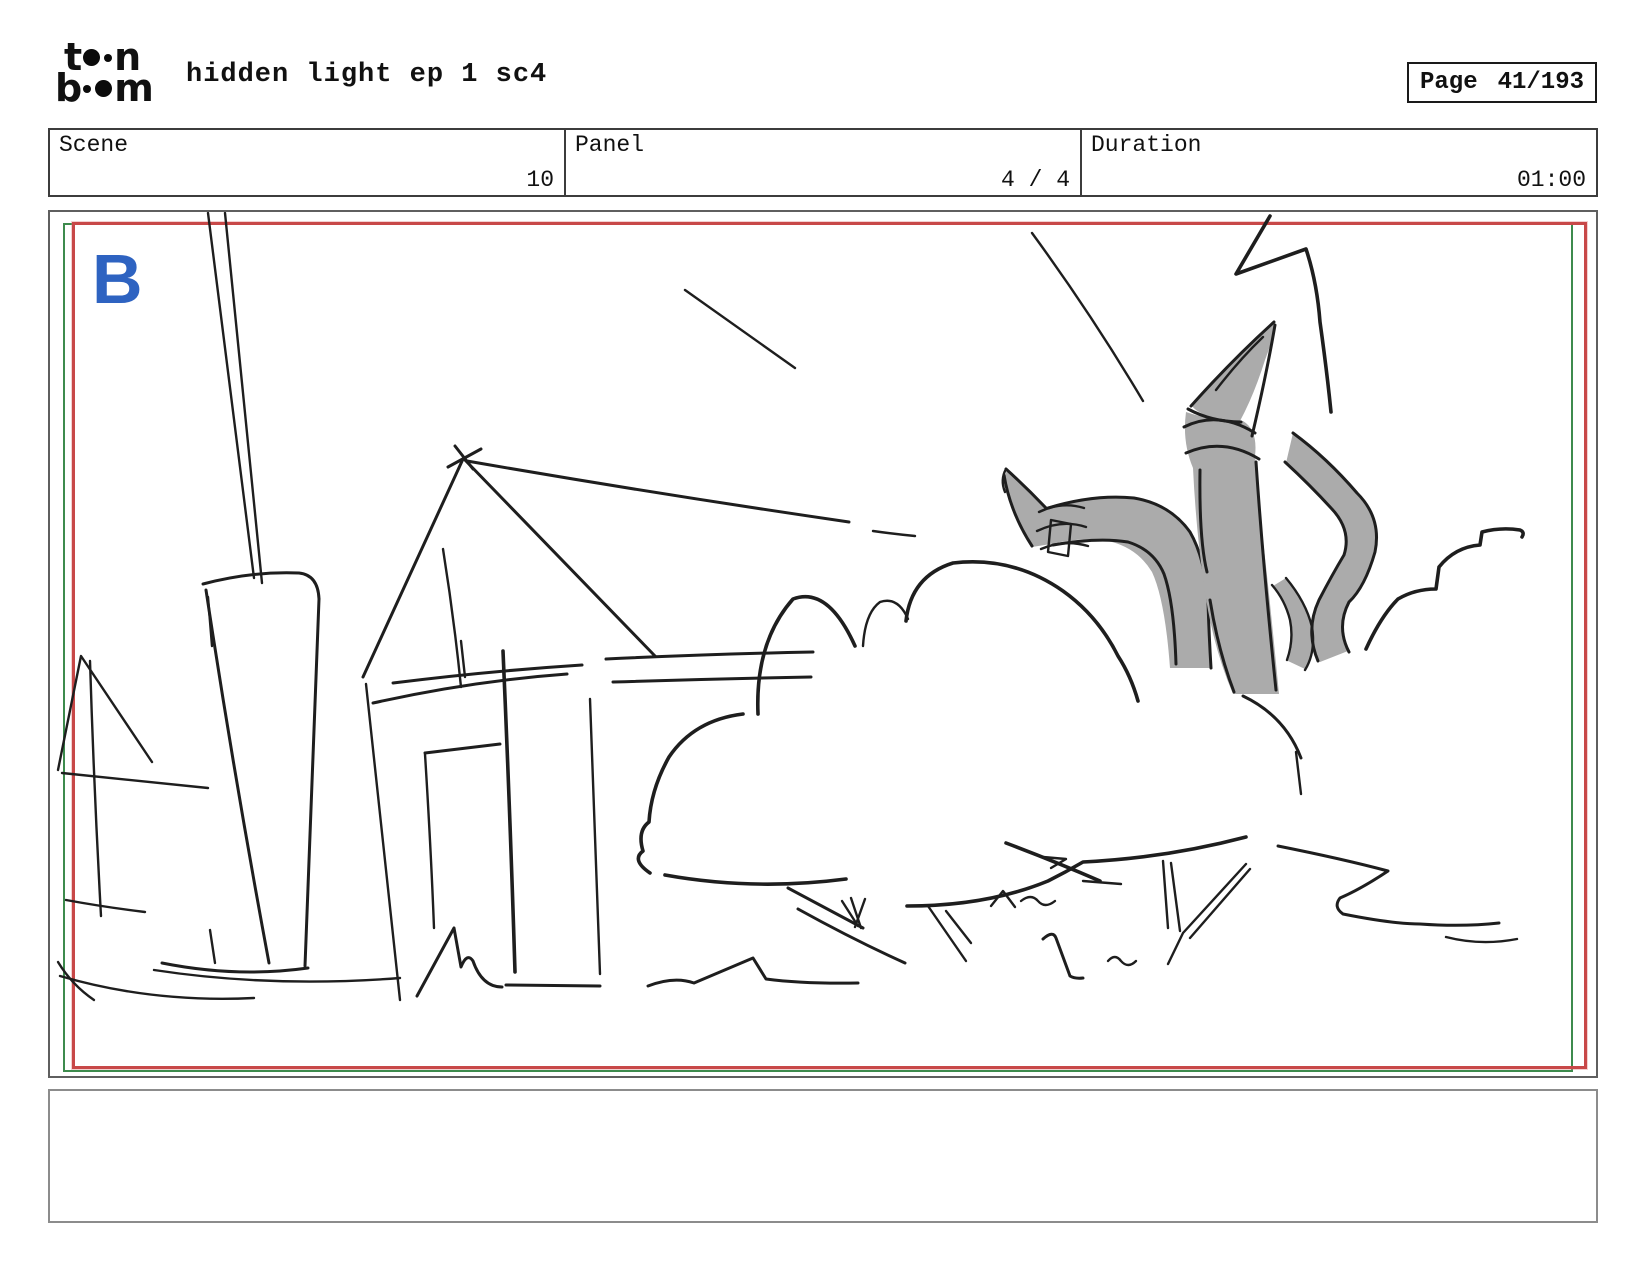 The width and height of the screenshot is (1650, 1275). I want to click on scene-value: 10, so click(540, 180).